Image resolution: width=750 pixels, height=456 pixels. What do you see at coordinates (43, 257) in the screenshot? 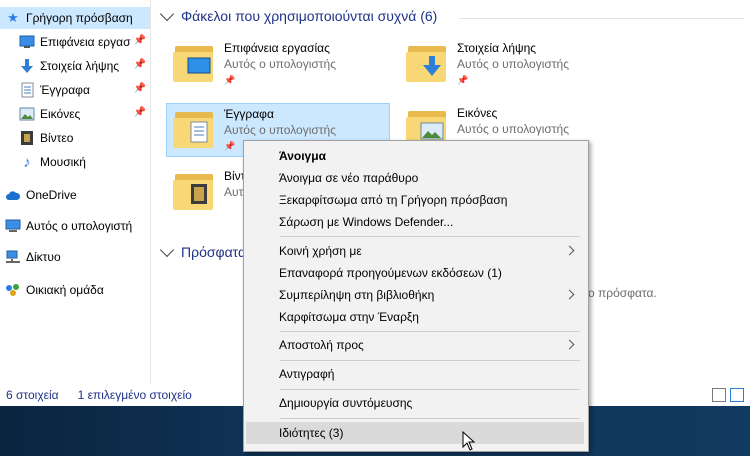
I see `nav-item-label: Δίκτυο` at bounding box center [43, 257].